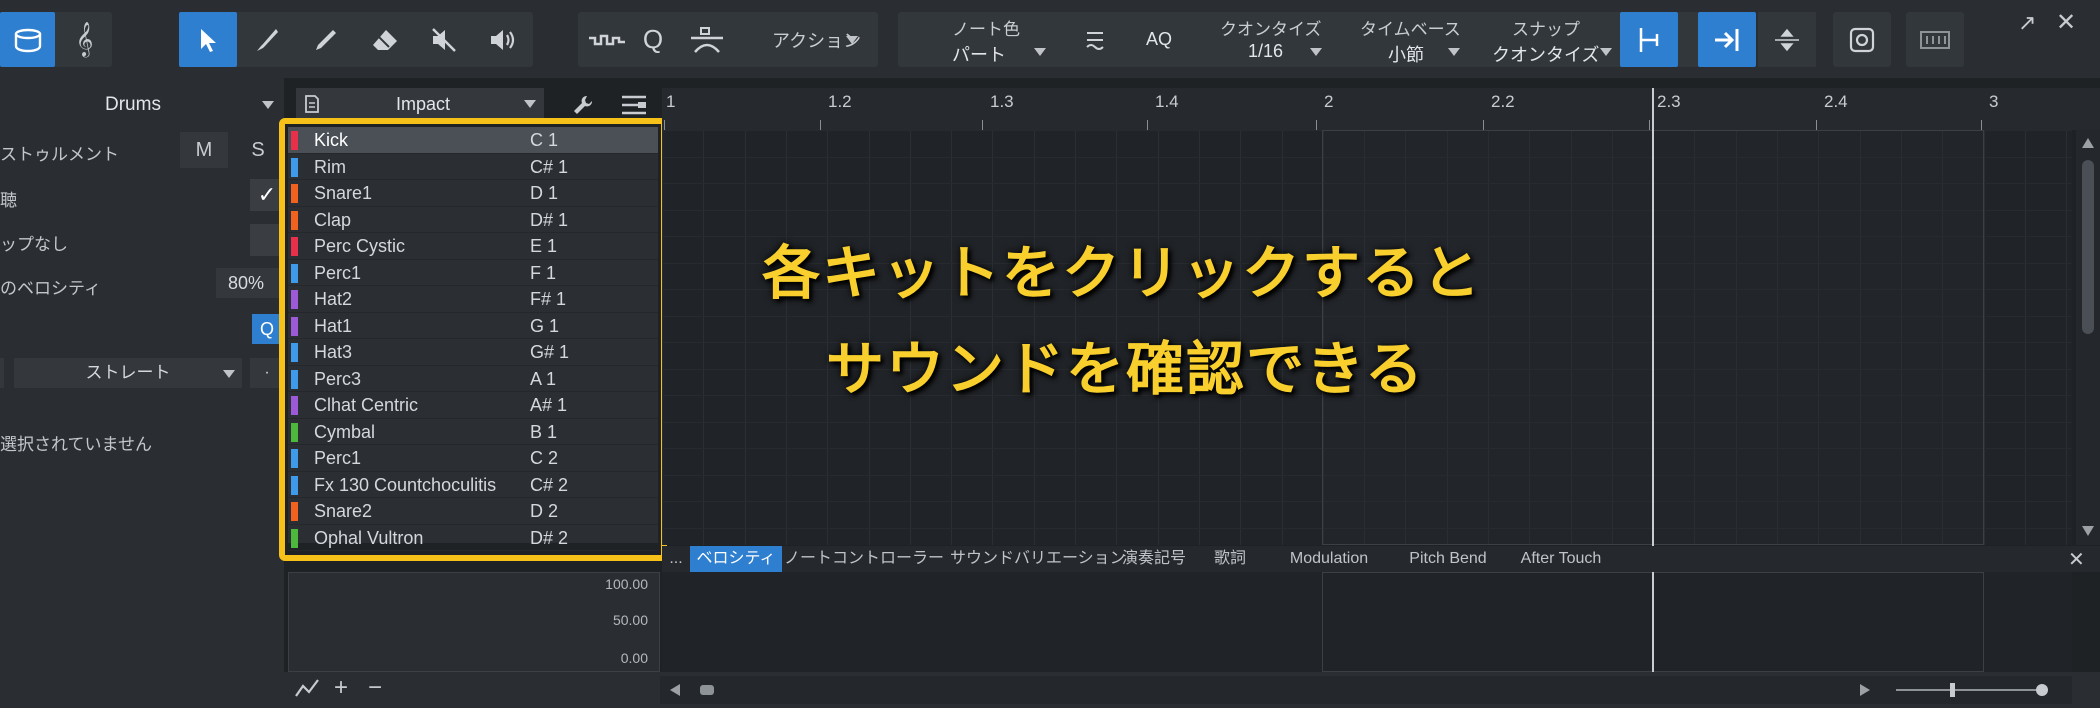  Describe the element at coordinates (473, 339) in the screenshot. I see `highlight-box` at that location.